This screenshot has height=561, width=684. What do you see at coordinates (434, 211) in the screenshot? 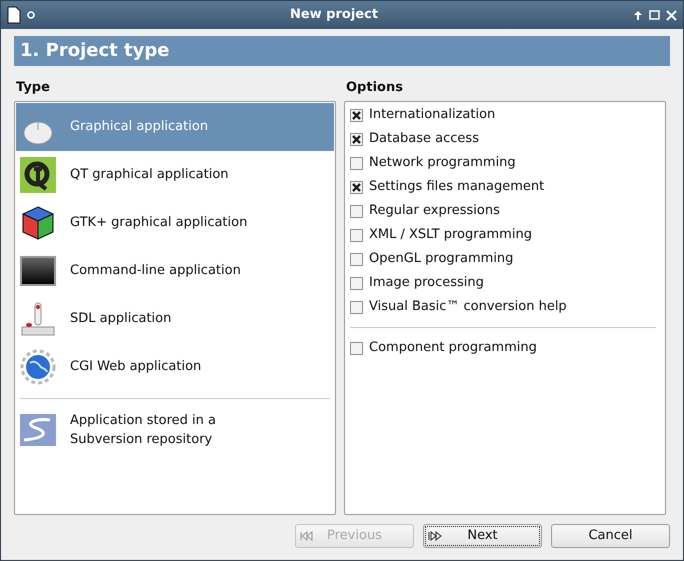
I see `option-label: Regular expressions` at bounding box center [434, 211].